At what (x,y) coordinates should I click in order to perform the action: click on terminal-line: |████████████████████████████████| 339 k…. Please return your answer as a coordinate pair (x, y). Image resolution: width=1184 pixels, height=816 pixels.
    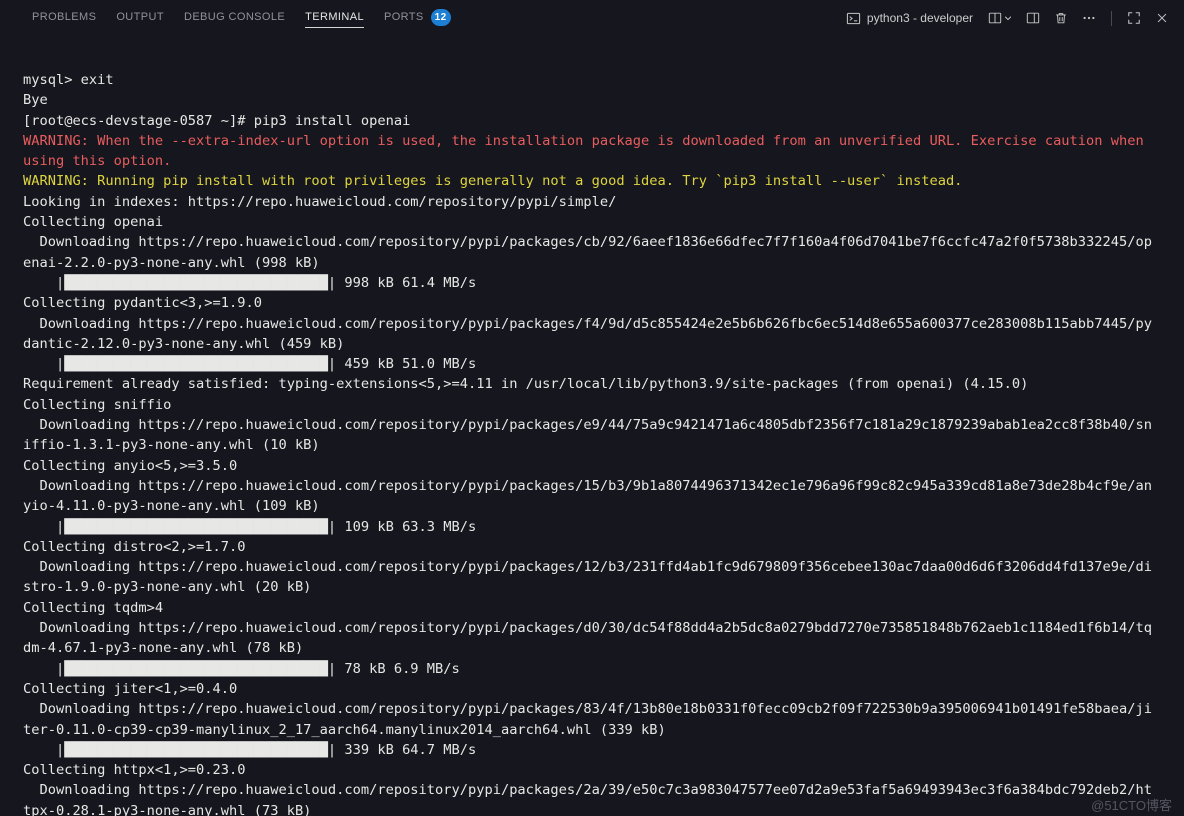
    Looking at the image, I should click on (250, 749).